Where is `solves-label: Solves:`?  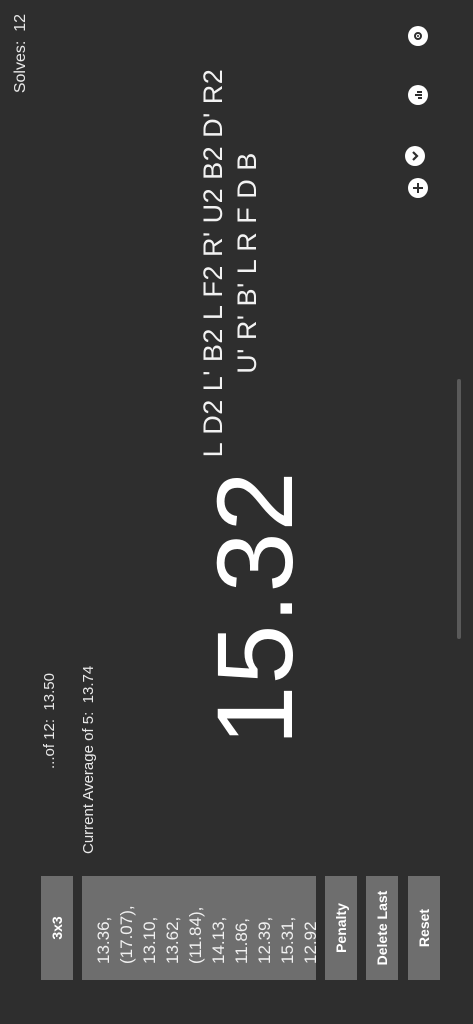
solves-label: Solves: is located at coordinates (20, 67).